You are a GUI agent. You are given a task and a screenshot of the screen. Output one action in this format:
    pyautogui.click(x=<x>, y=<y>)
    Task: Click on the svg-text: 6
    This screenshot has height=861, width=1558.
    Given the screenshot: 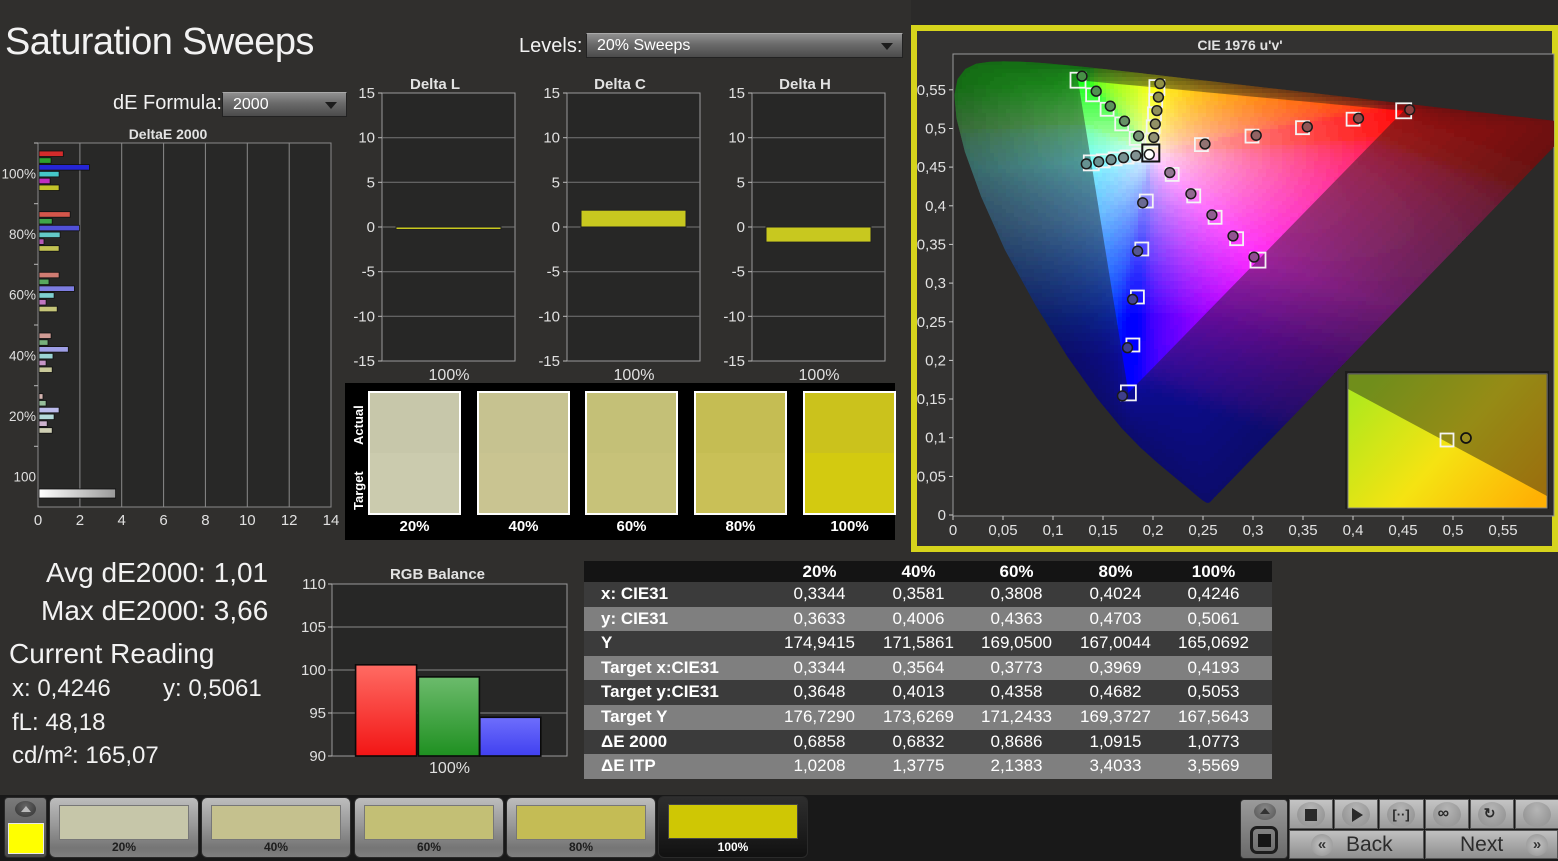 What is the action you would take?
    pyautogui.click(x=163, y=520)
    